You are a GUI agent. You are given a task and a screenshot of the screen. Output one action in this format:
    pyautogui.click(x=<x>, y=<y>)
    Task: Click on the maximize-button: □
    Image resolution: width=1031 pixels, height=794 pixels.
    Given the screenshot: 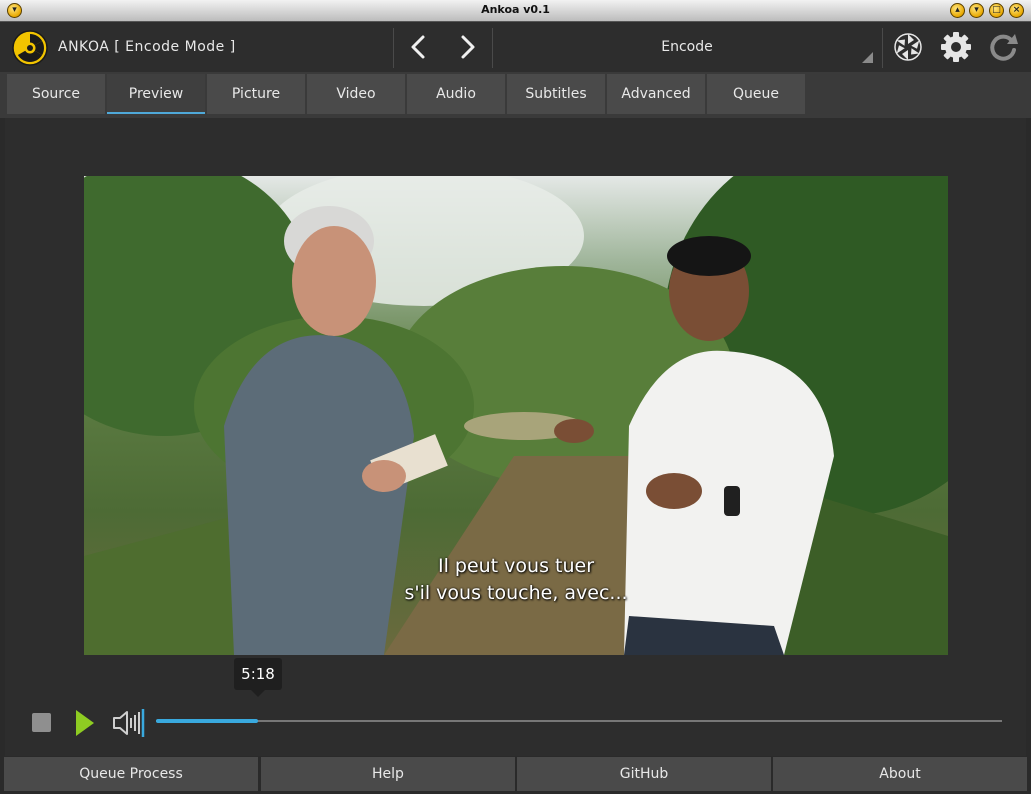 What is the action you would take?
    pyautogui.click(x=996, y=10)
    